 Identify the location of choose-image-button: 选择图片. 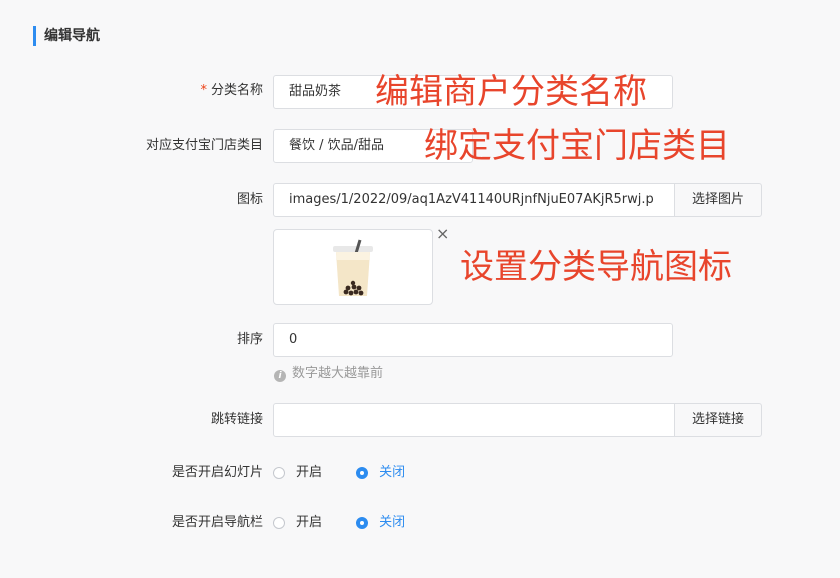
(718, 200).